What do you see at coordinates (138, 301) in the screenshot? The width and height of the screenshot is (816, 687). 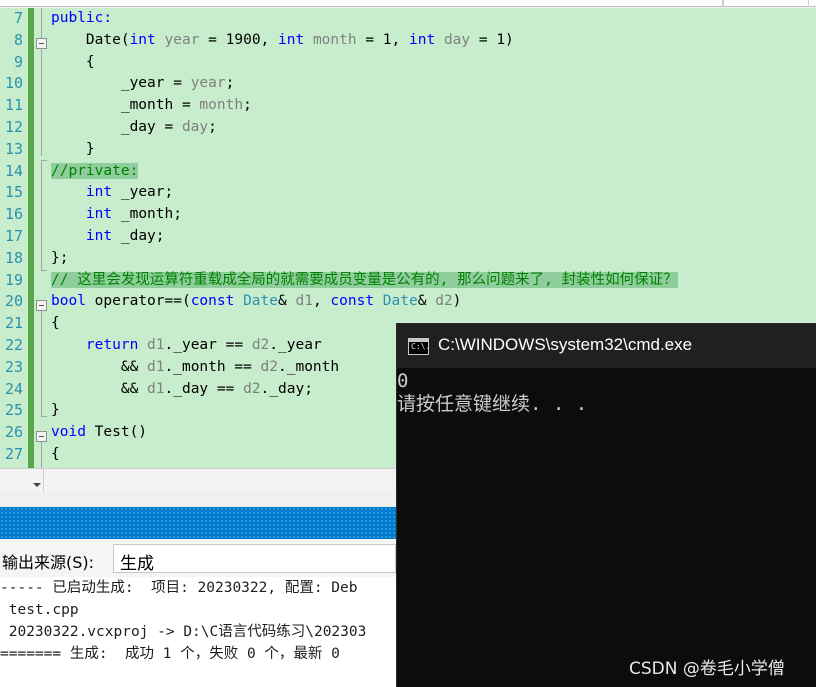 I see `code-token: operator==(` at bounding box center [138, 301].